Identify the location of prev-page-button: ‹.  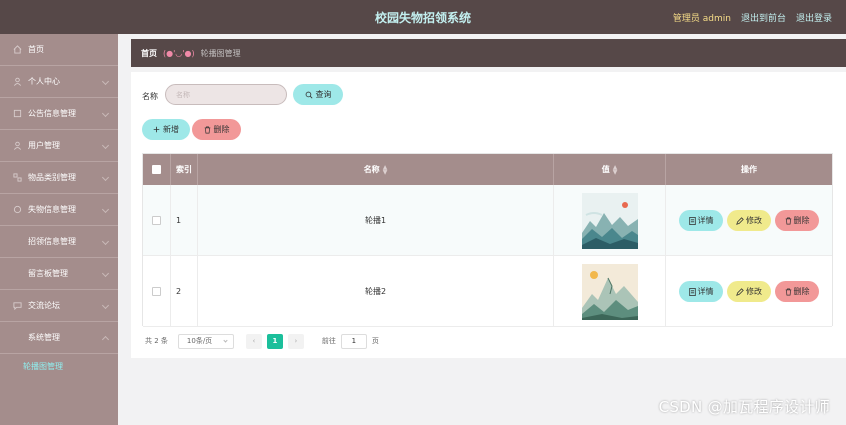
(253, 341).